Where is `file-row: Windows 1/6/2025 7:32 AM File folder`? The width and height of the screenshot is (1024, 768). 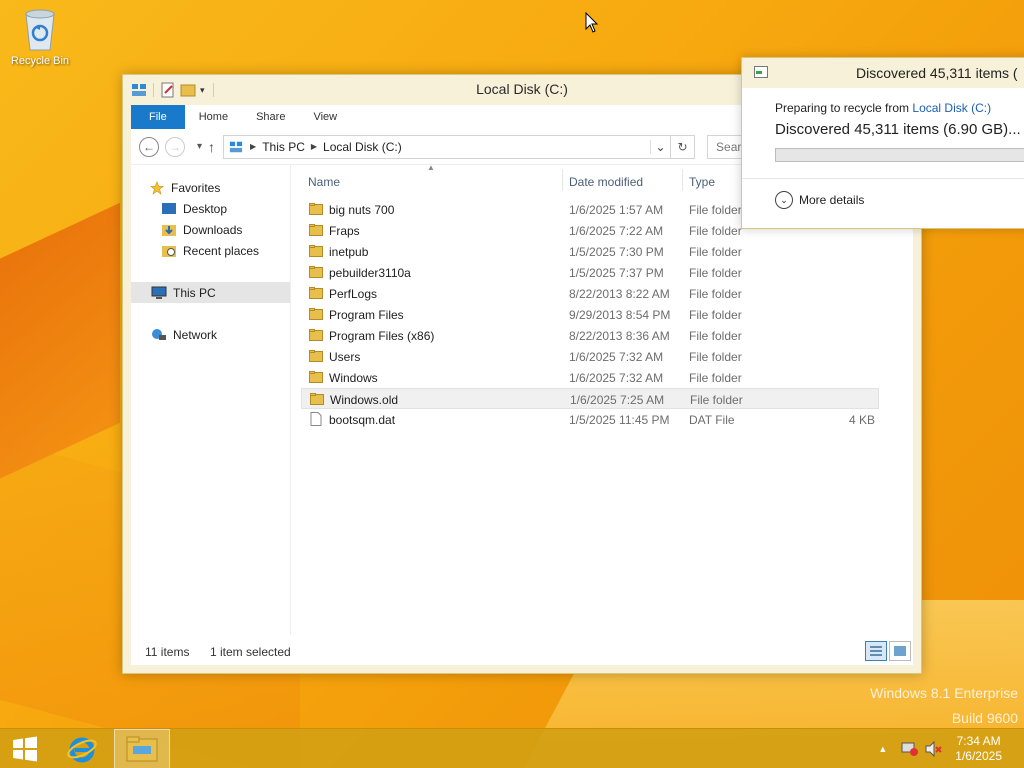
file-row: Windows 1/6/2025 7:32 AM File folder is located at coordinates (590, 377).